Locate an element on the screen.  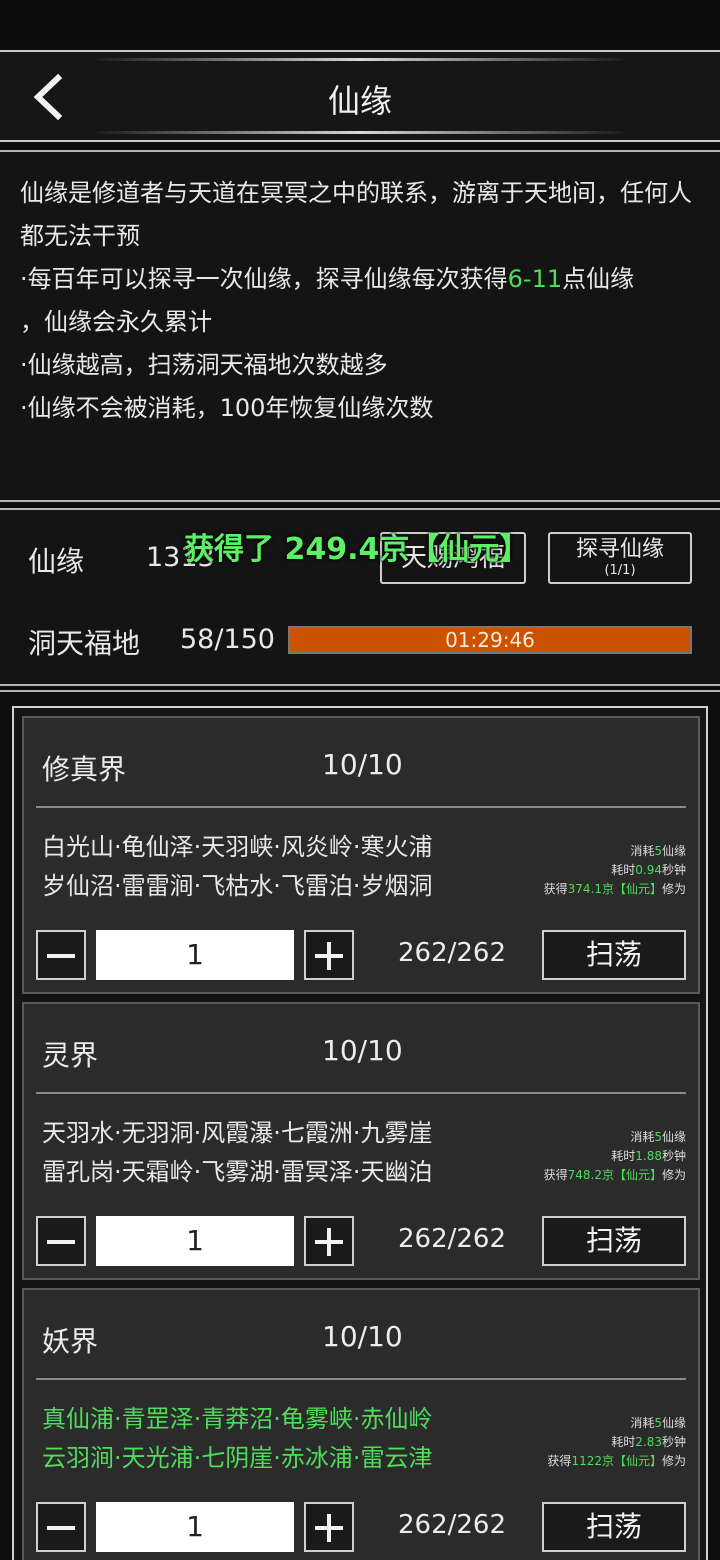
places-line: 天羽水·无羽洞·风霞瀑·七霞洲·九雾崖 is located at coordinates (237, 1133).